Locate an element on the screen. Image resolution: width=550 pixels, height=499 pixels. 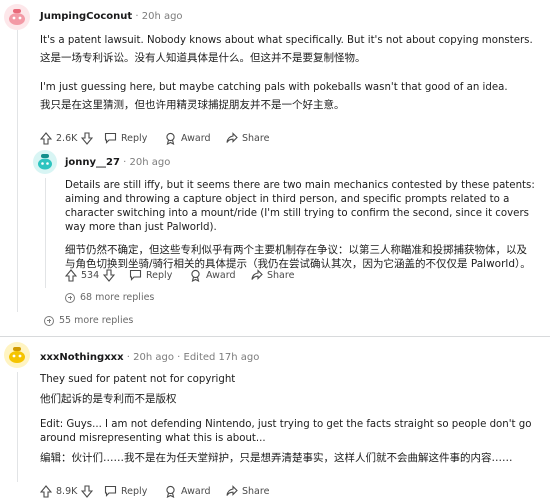
comment-divider is located at coordinates (275, 336).